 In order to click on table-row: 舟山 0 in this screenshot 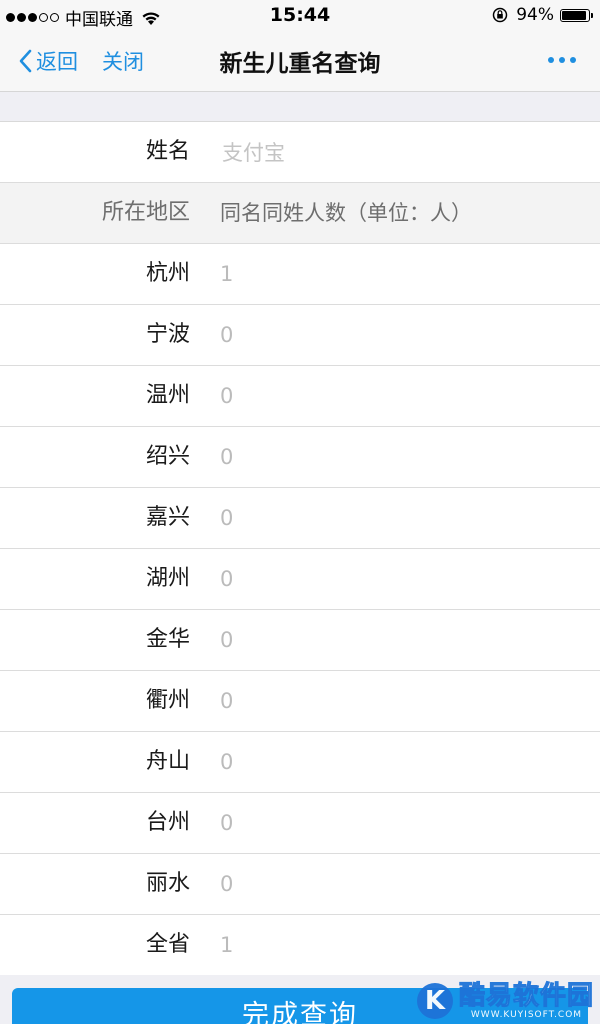, I will do `click(300, 762)`.